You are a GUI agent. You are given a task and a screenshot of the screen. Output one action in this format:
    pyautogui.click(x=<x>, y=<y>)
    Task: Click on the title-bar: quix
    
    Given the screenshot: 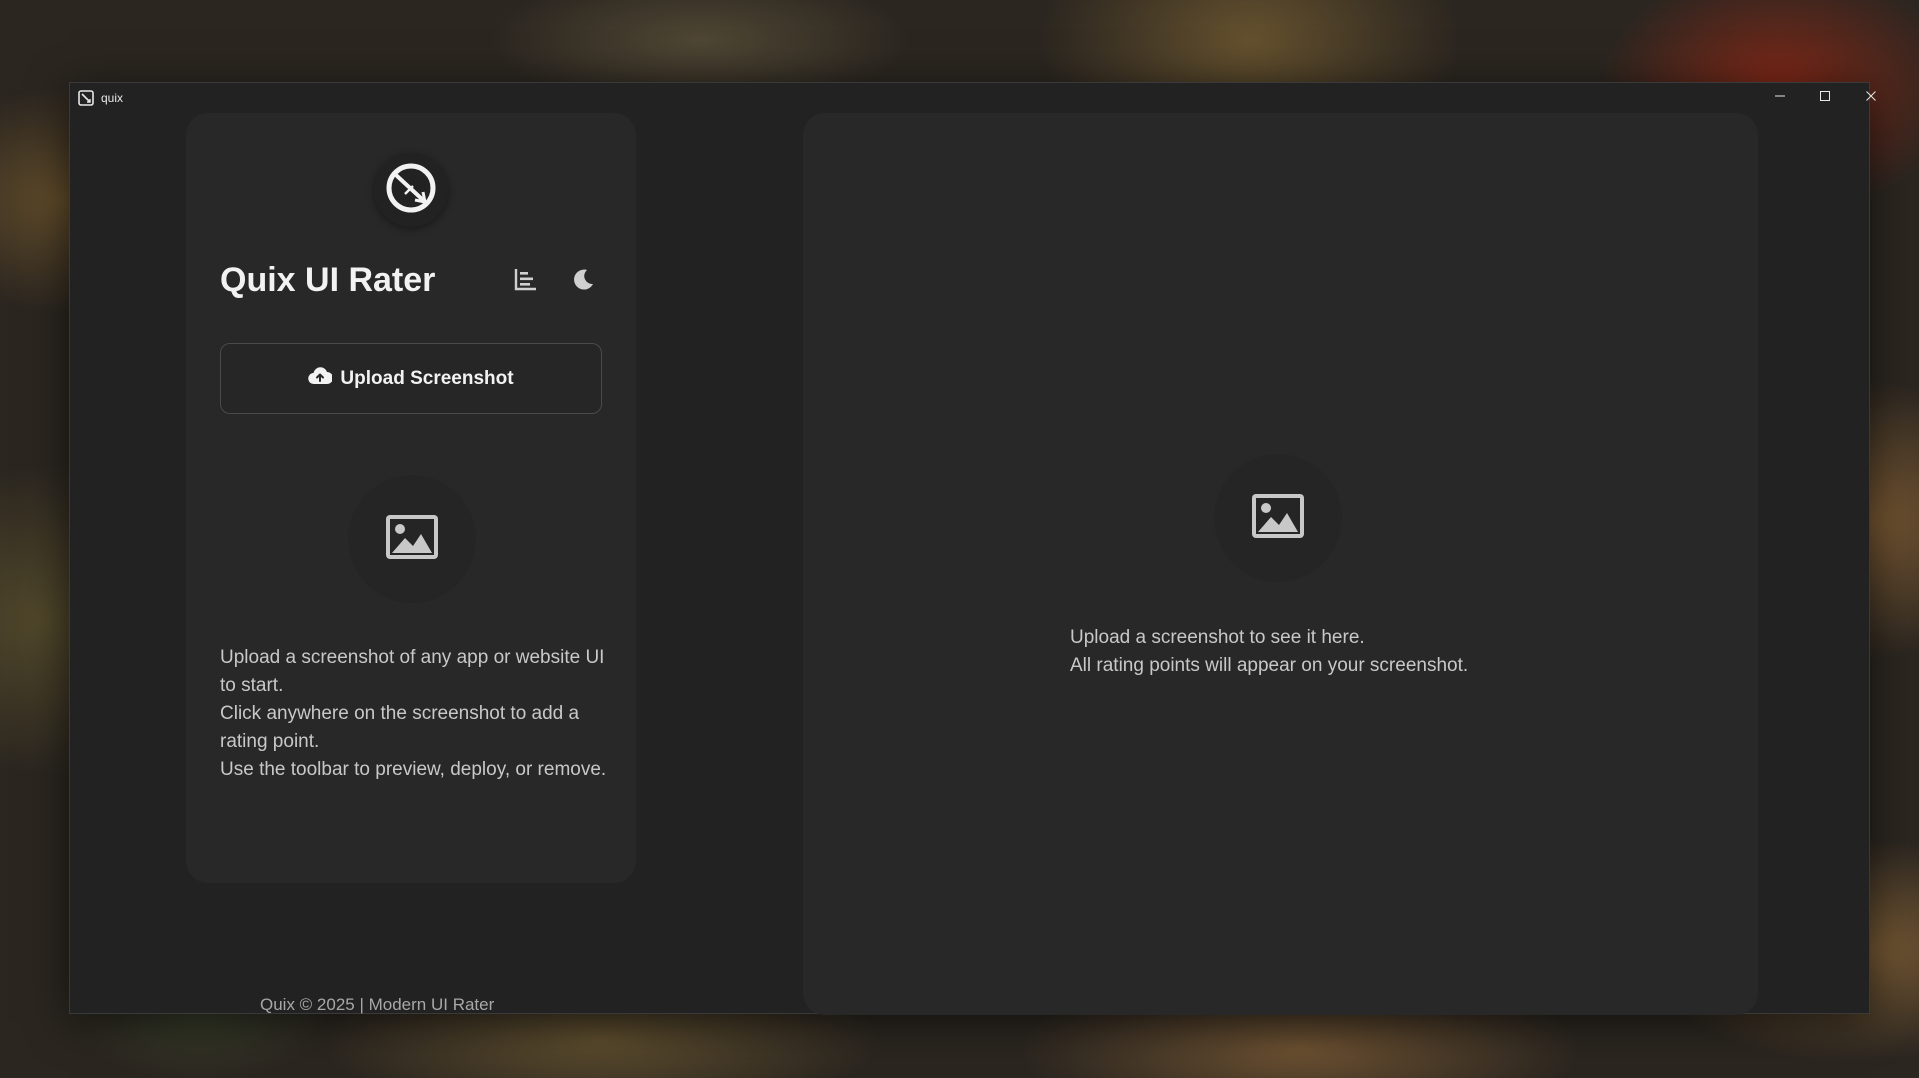 What is the action you would take?
    pyautogui.click(x=973, y=98)
    